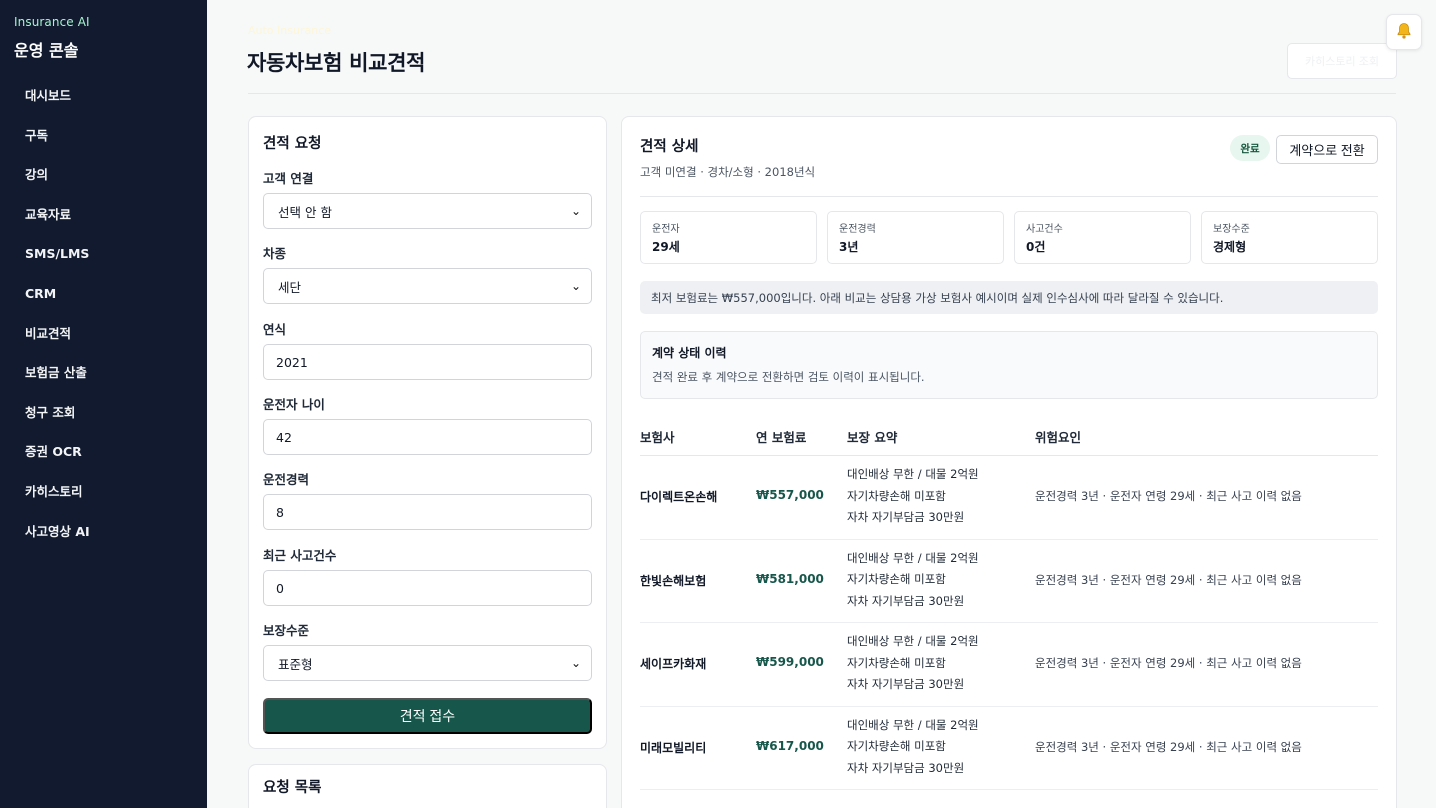 The image size is (1436, 808). Describe the element at coordinates (103, 342) in the screenshot. I see `sidebar-item-comparison: 비교견적` at that location.